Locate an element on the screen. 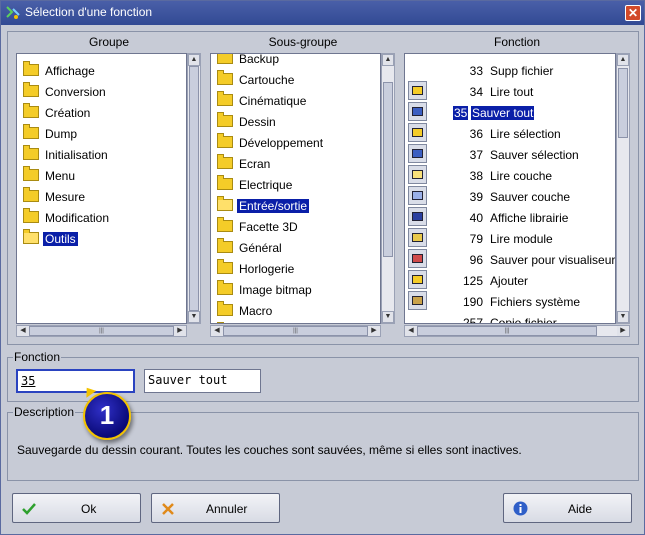 This screenshot has width=645, height=535. list-item: Macro is located at coordinates (295, 310).